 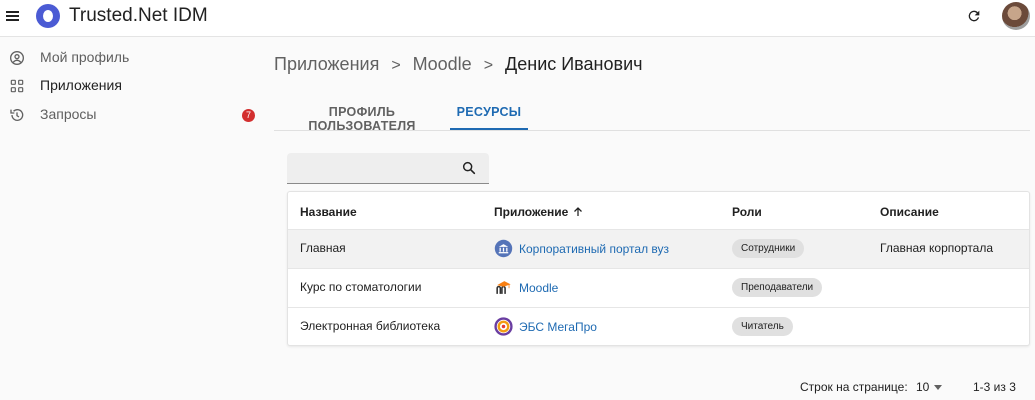 I want to click on dropdown-arrow-icon, so click(x=938, y=387).